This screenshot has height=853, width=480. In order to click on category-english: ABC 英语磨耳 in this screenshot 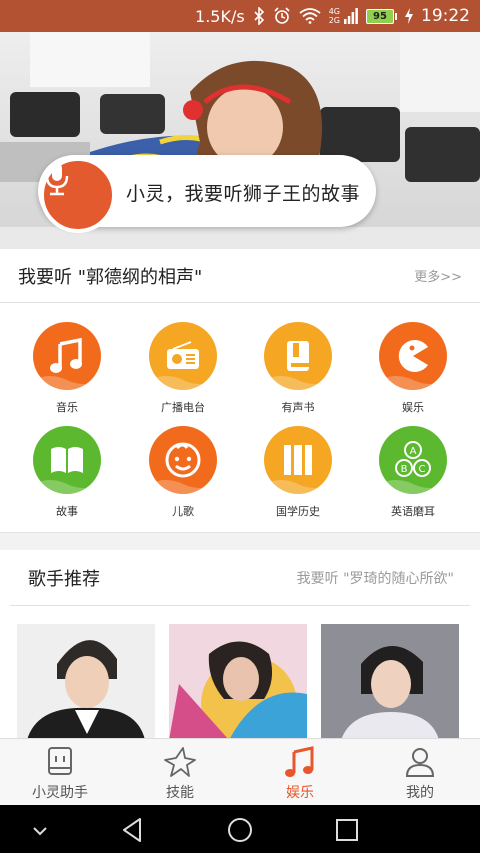, I will do `click(413, 472)`.